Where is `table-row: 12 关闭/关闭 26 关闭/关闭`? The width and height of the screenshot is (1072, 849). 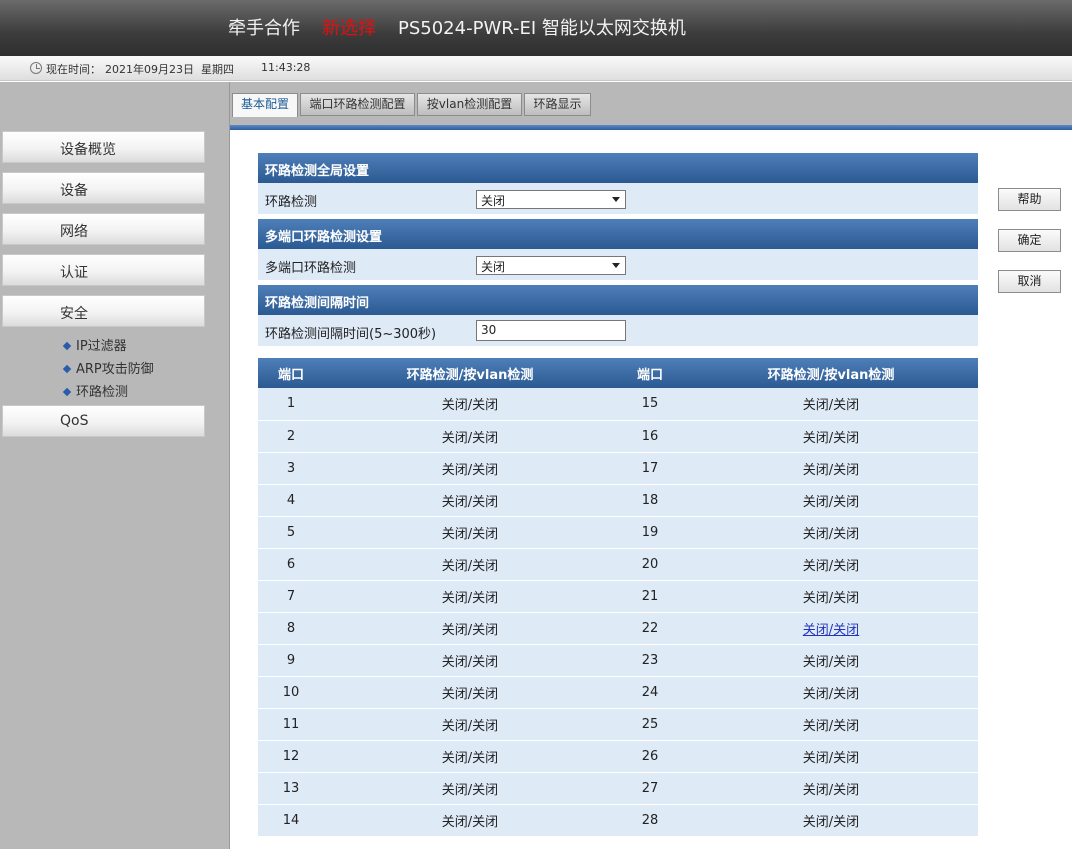 table-row: 12 关闭/关闭 26 关闭/关闭 is located at coordinates (618, 756).